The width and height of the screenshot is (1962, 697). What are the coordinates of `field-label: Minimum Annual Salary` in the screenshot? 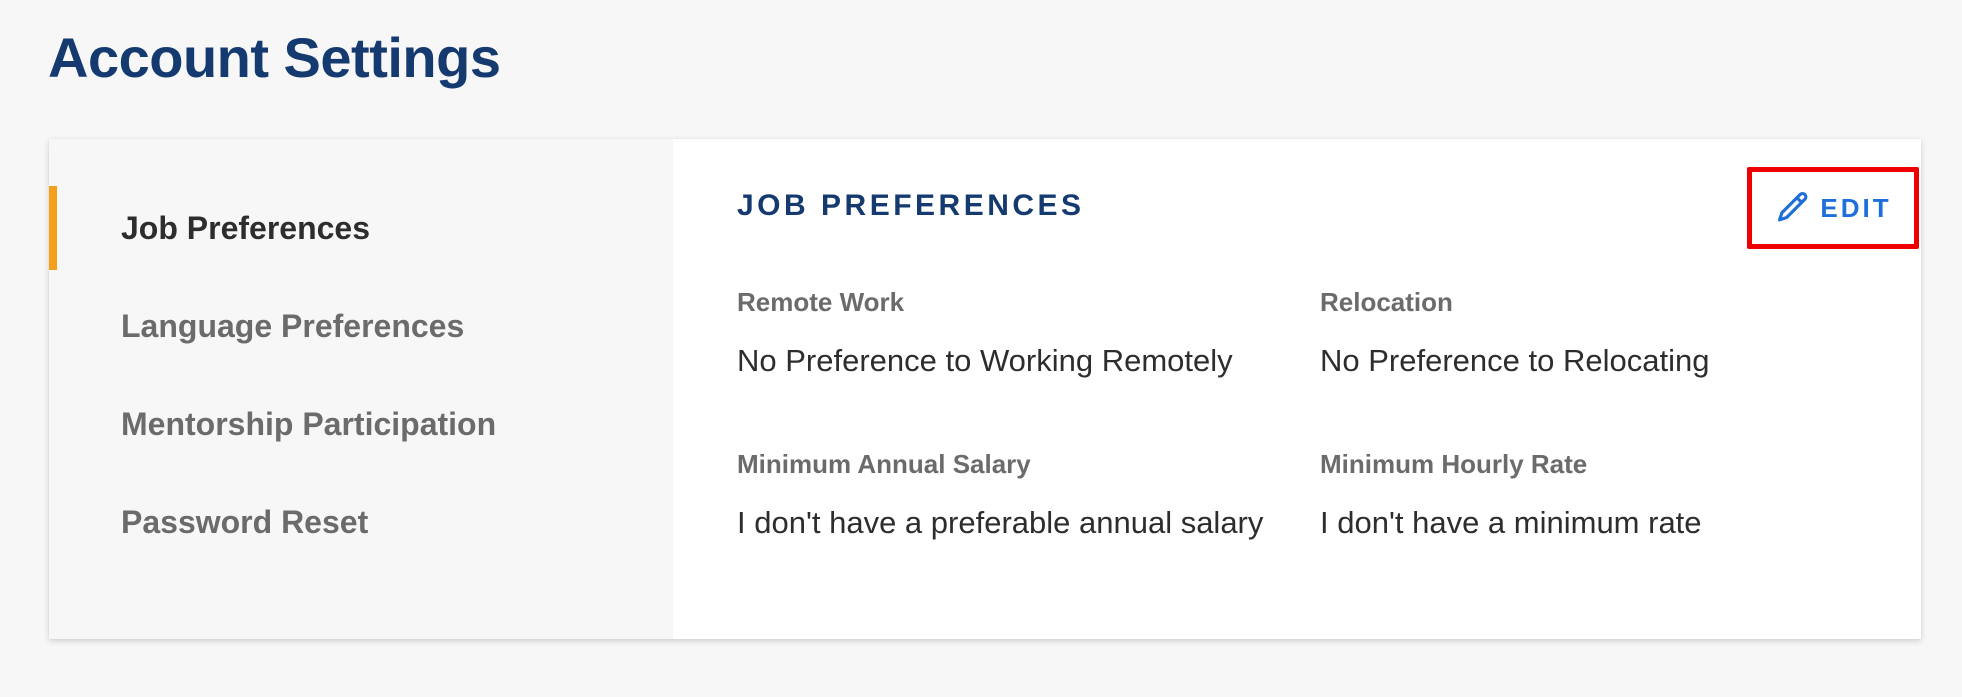 It's located at (884, 464).